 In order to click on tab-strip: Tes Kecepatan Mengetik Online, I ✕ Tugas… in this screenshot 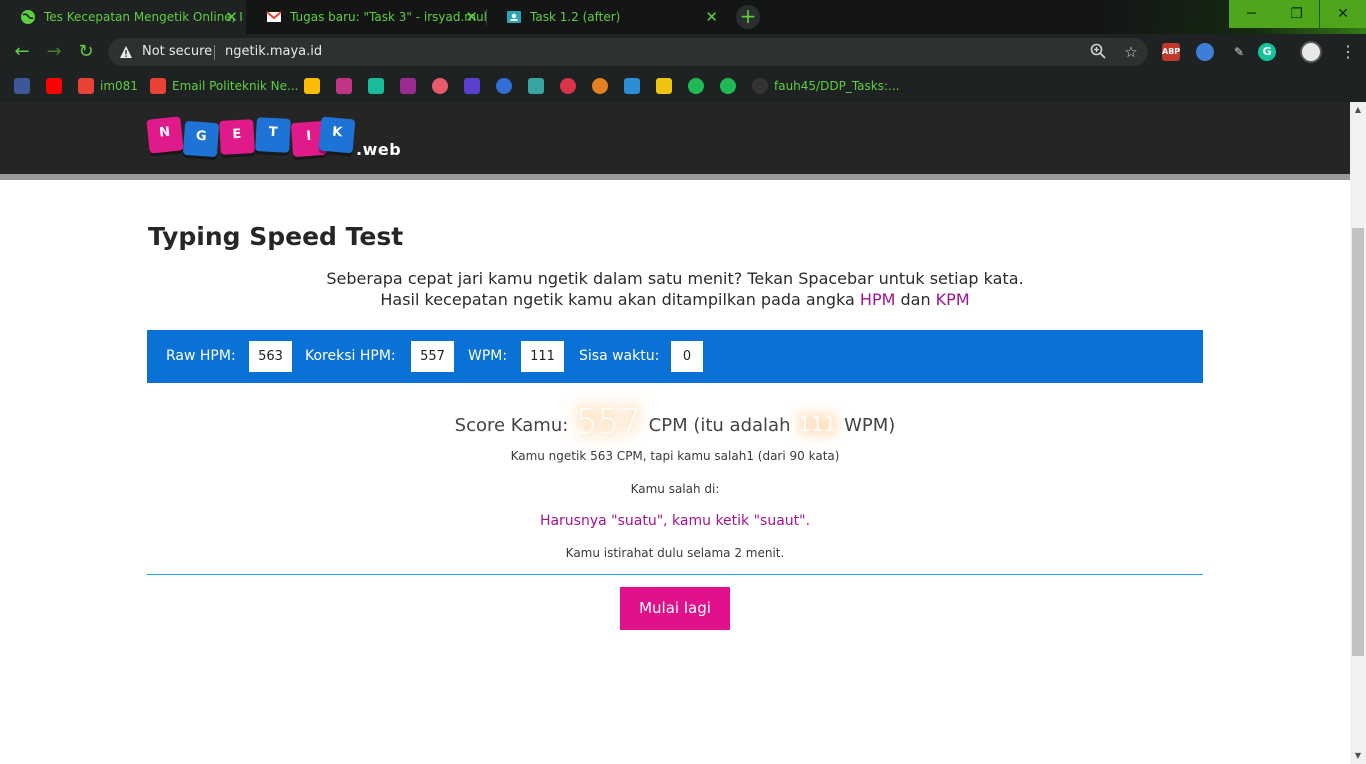, I will do `click(683, 17)`.